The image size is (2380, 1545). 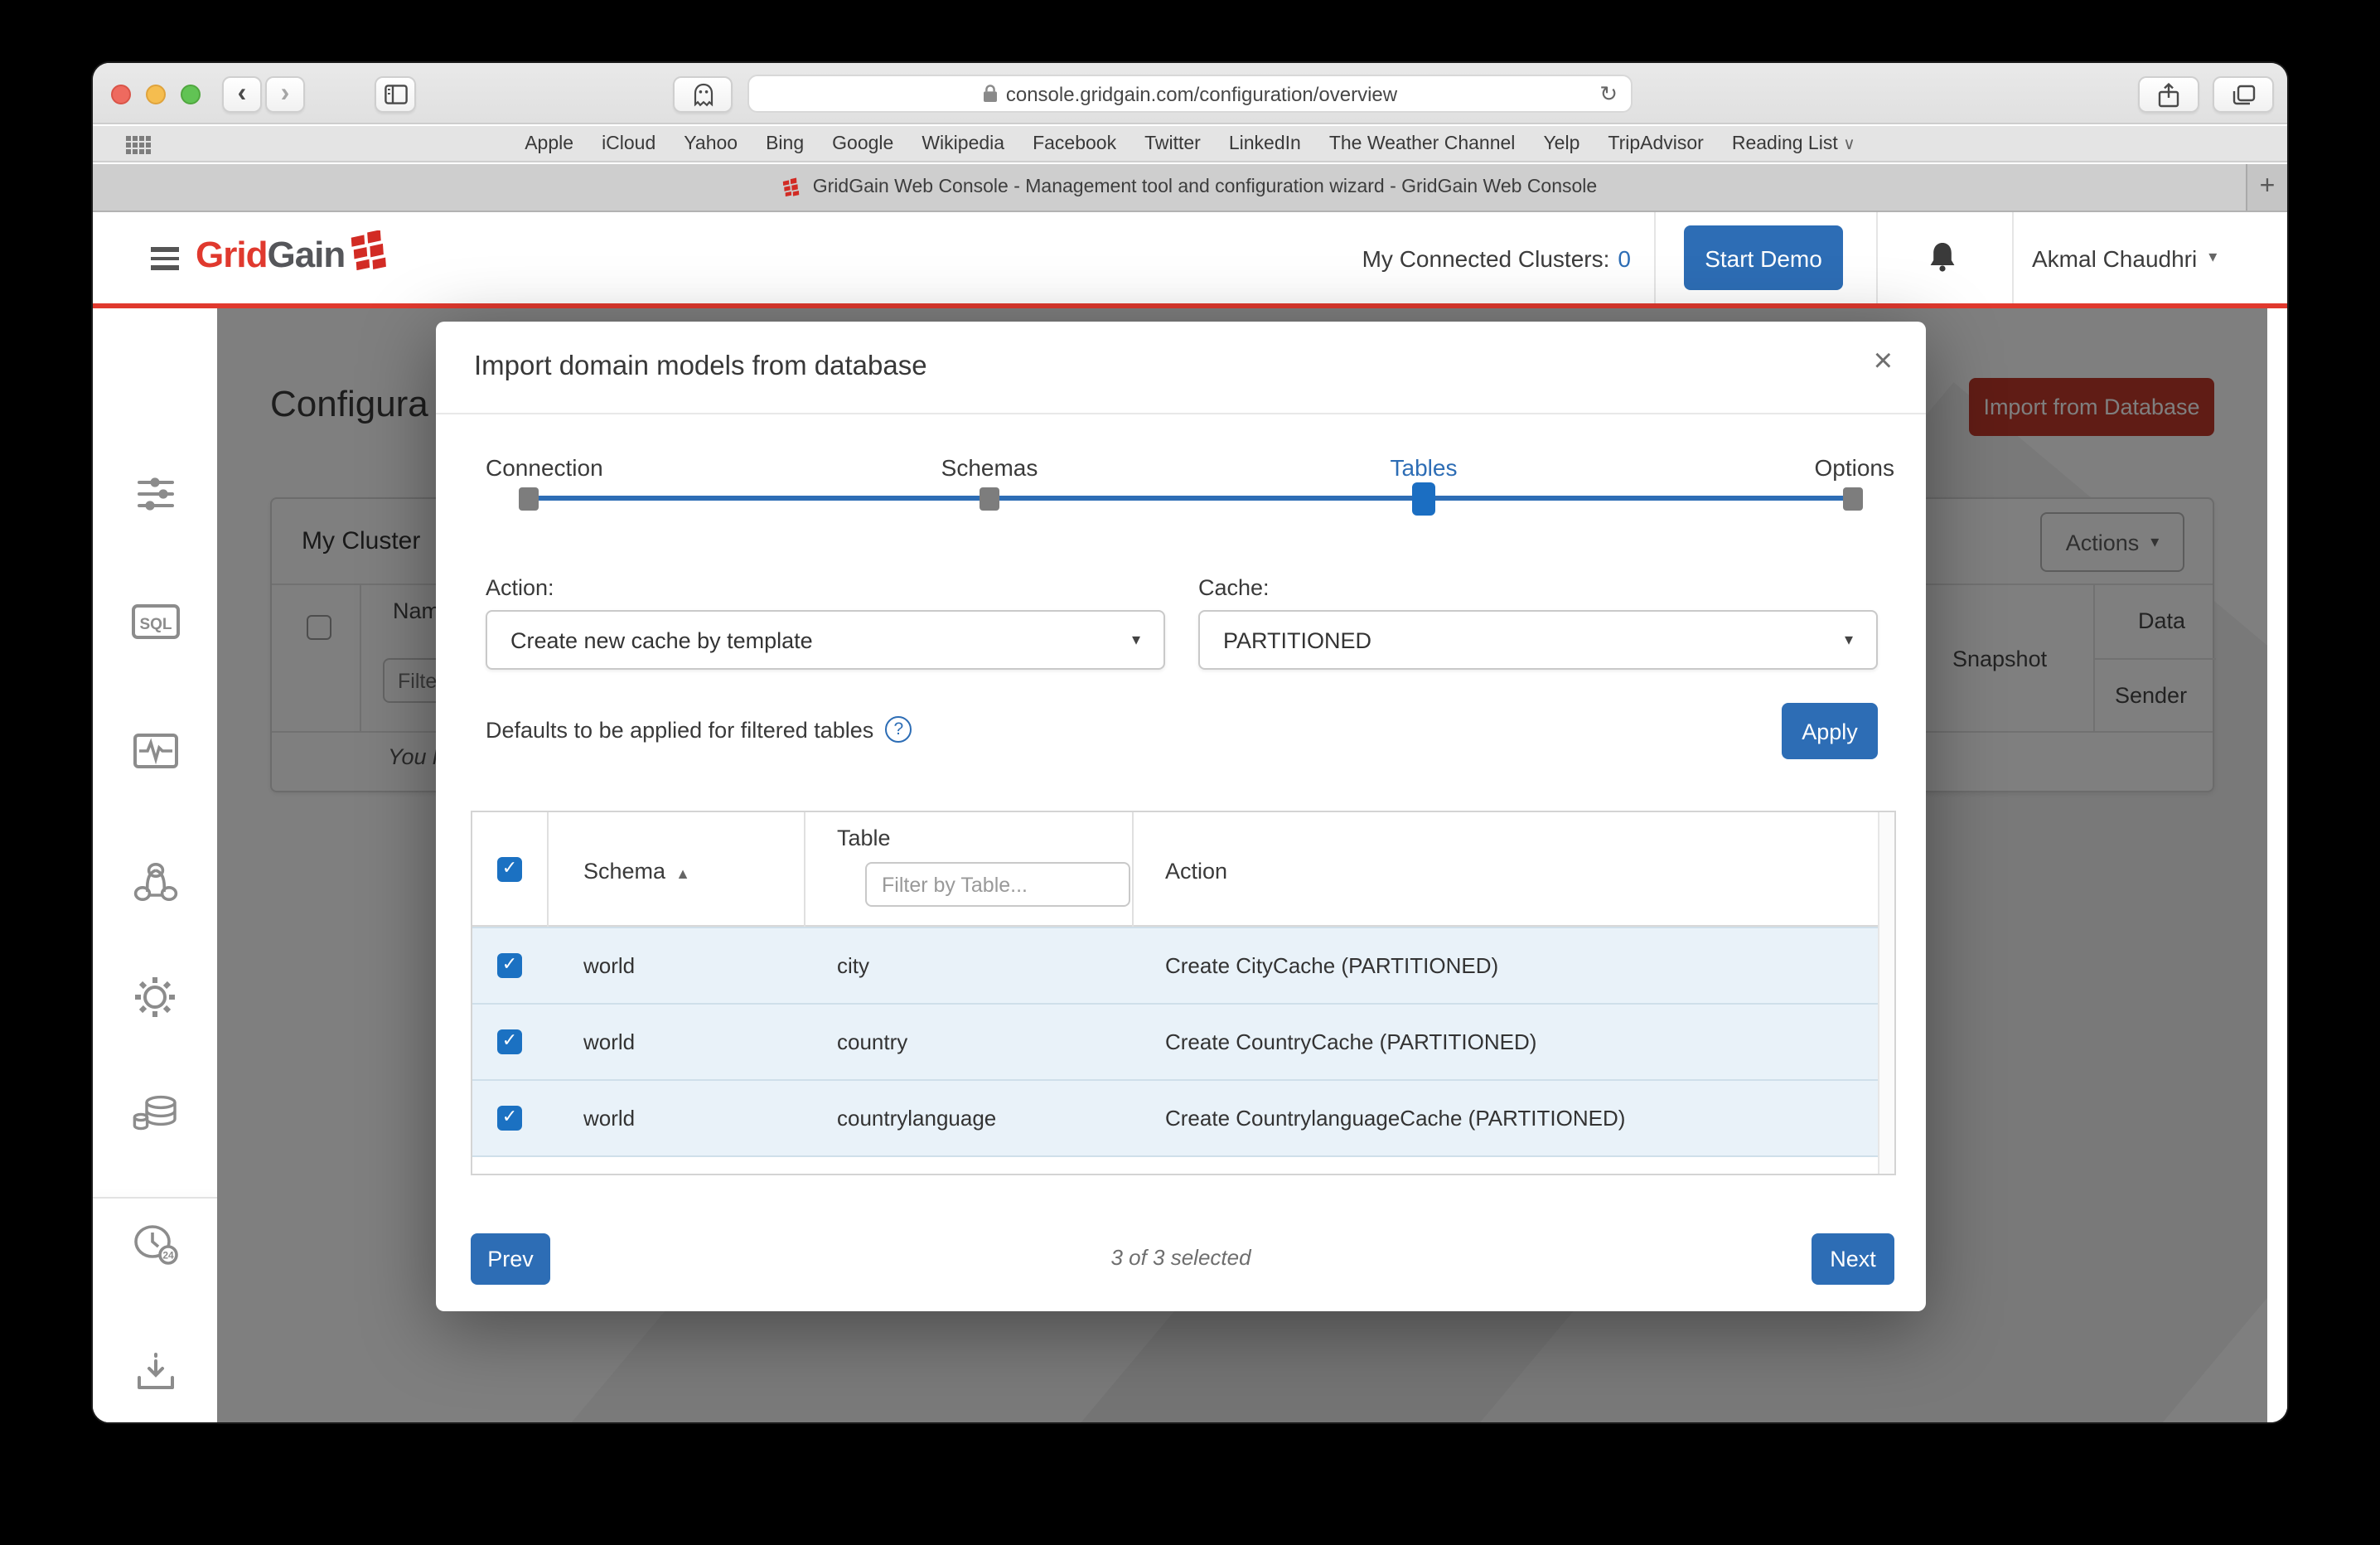 What do you see at coordinates (1655, 143) in the screenshot?
I see `bookmark-tripadvisor: TripAdvisor` at bounding box center [1655, 143].